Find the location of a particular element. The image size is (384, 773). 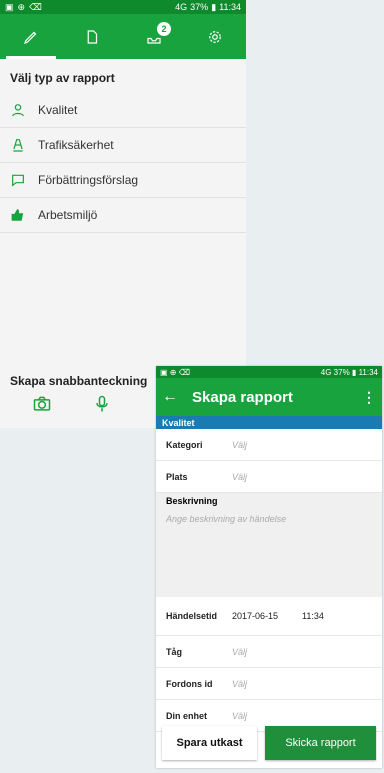

notification-icons: ▣ ⊕ ⌫ is located at coordinates (175, 372).